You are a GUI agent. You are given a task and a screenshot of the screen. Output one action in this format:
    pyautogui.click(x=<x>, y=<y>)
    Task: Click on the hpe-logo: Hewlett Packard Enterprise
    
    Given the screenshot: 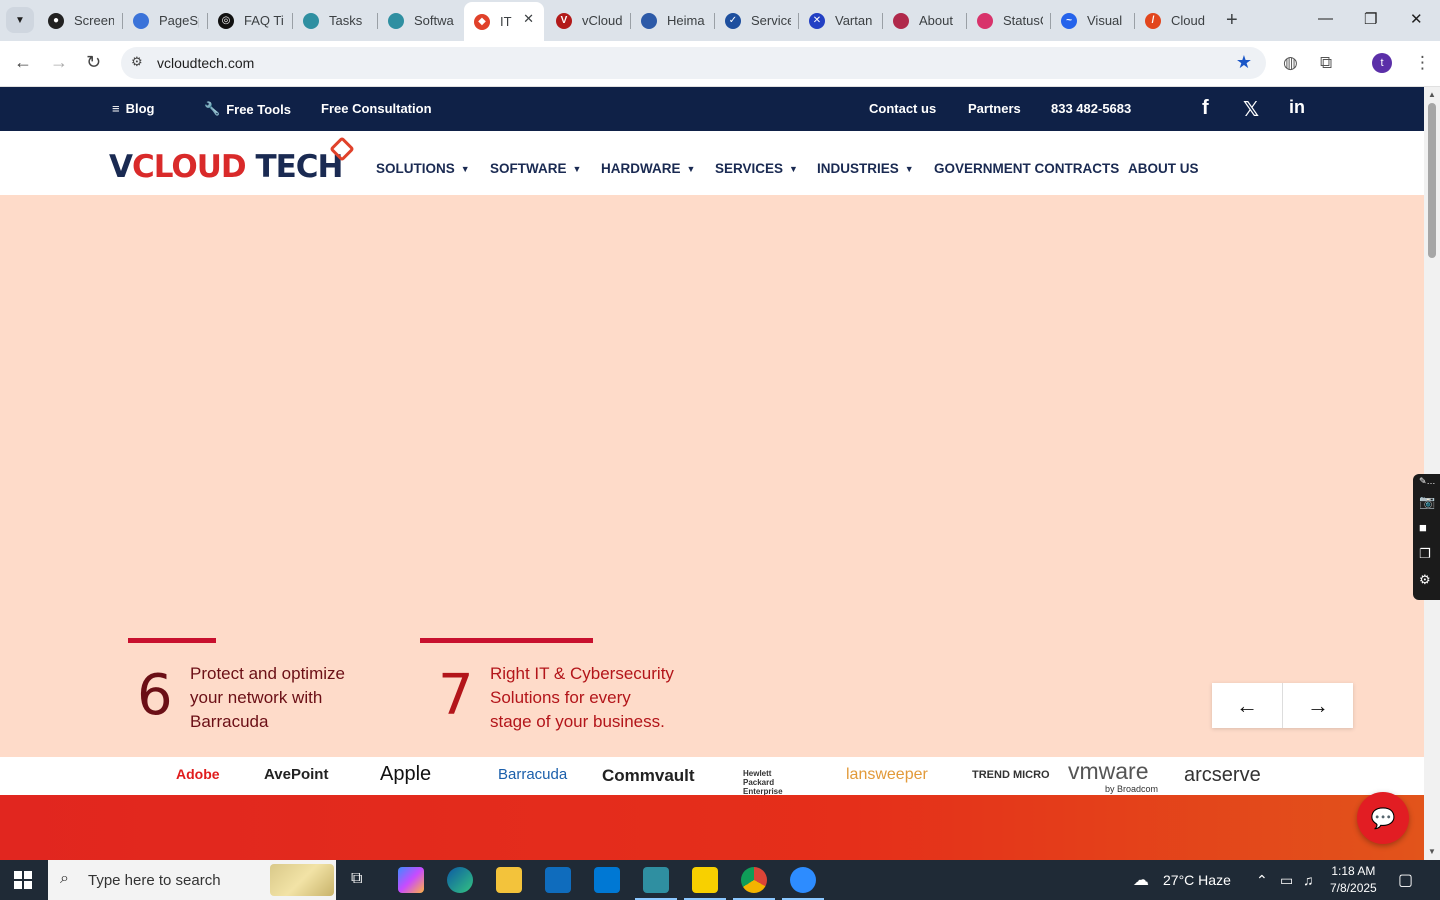 What is the action you would take?
    pyautogui.click(x=773, y=782)
    